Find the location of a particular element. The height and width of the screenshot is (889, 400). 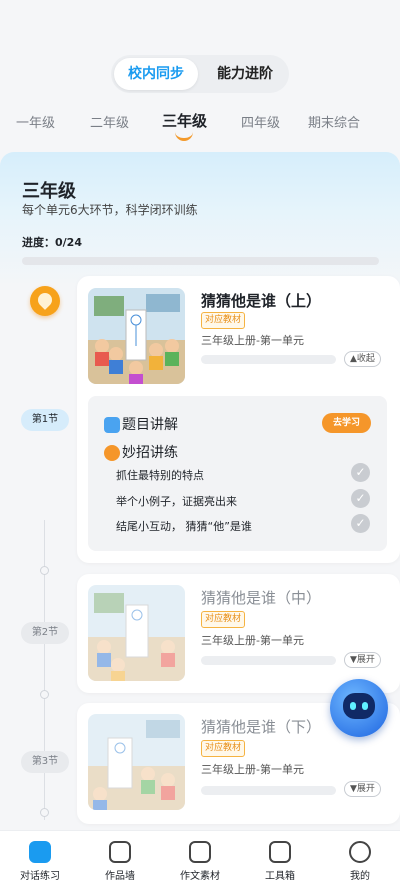

tab-toolbox: 工具箱 is located at coordinates (280, 860).